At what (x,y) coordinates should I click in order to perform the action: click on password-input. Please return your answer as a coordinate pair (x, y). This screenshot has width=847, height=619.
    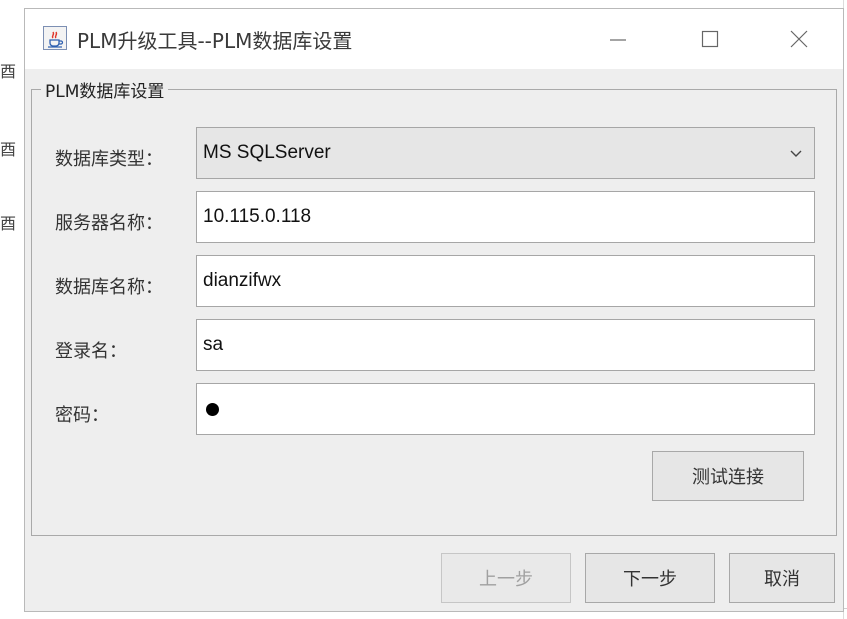
    Looking at the image, I should click on (505, 409).